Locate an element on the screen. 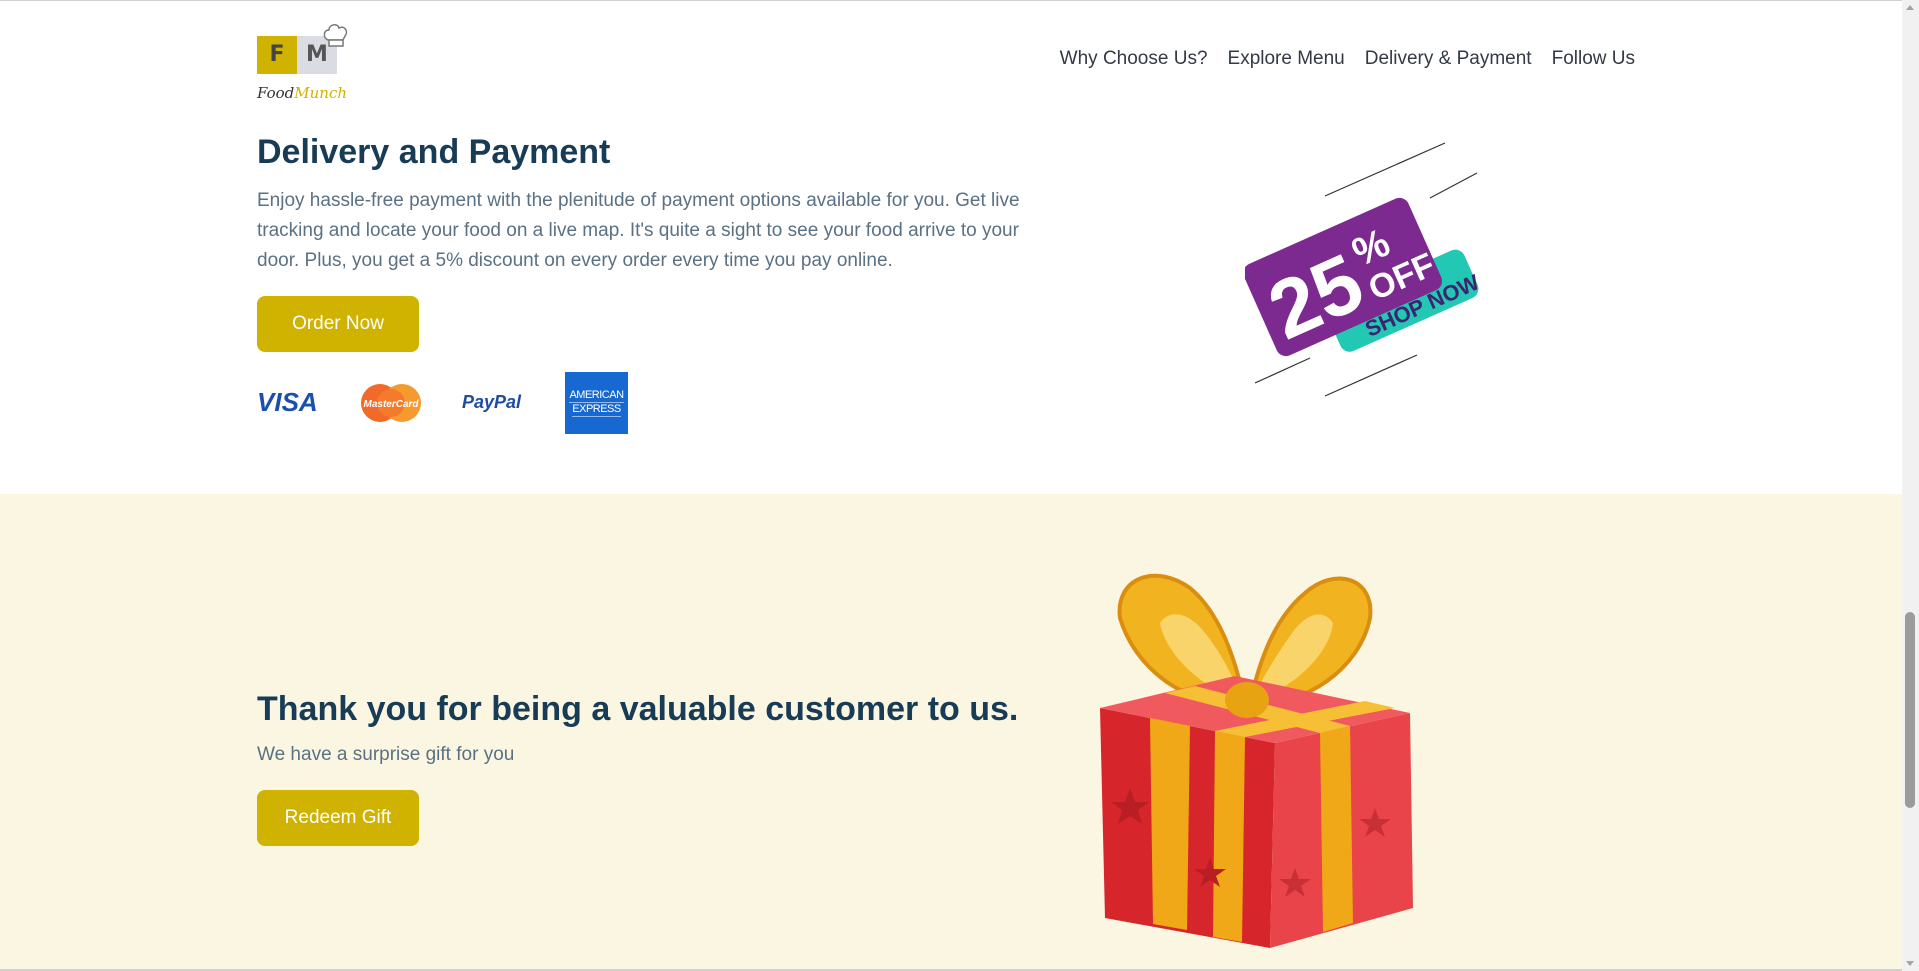 The image size is (1919, 971). delivery-heading: Delivery and Payment is located at coordinates (434, 152).